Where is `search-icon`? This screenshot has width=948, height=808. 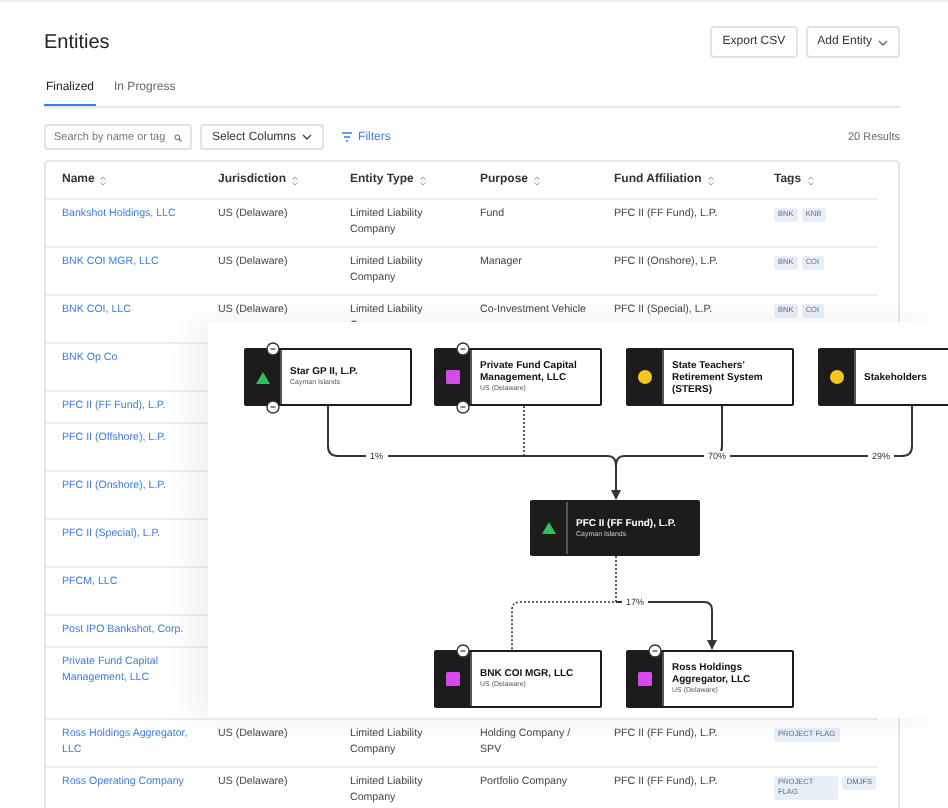 search-icon is located at coordinates (178, 137).